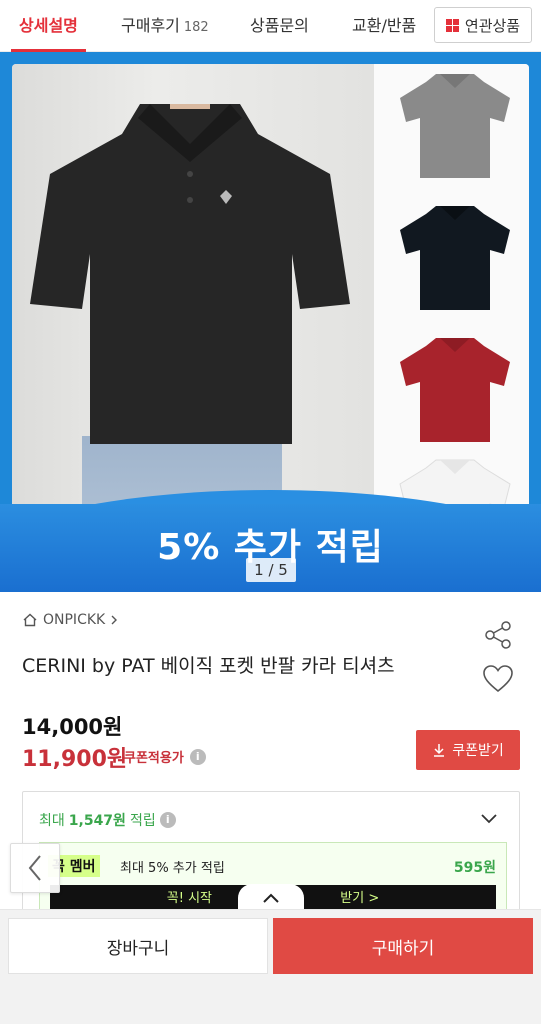  I want to click on heart-icon, so click(498, 679).